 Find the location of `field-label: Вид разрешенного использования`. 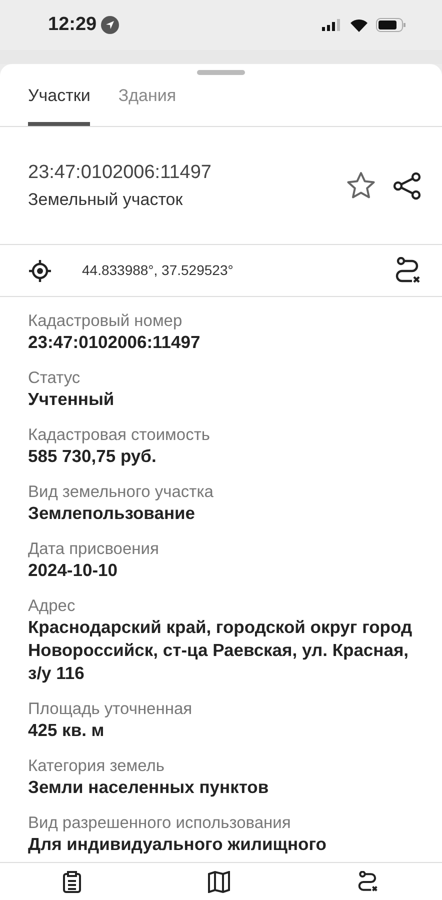

field-label: Вид разрешенного использования is located at coordinates (160, 823).